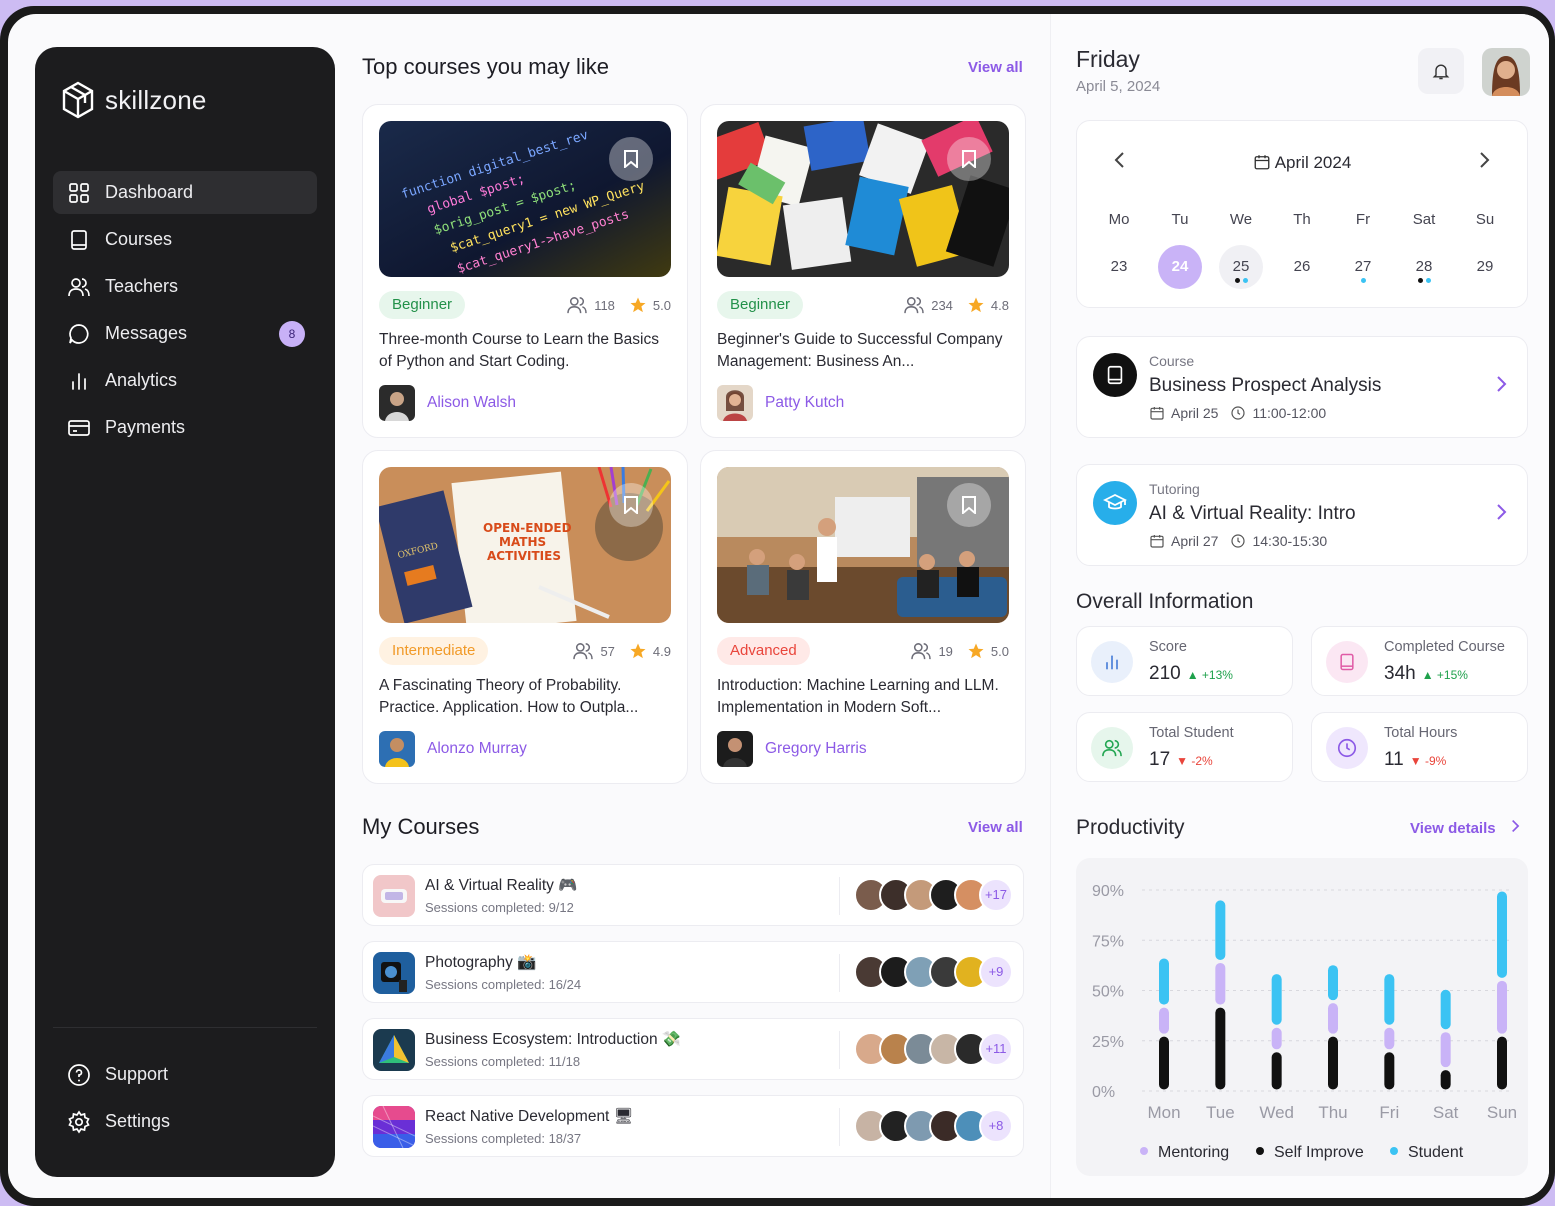  Describe the element at coordinates (1506, 72) in the screenshot. I see `user-avatar` at that location.